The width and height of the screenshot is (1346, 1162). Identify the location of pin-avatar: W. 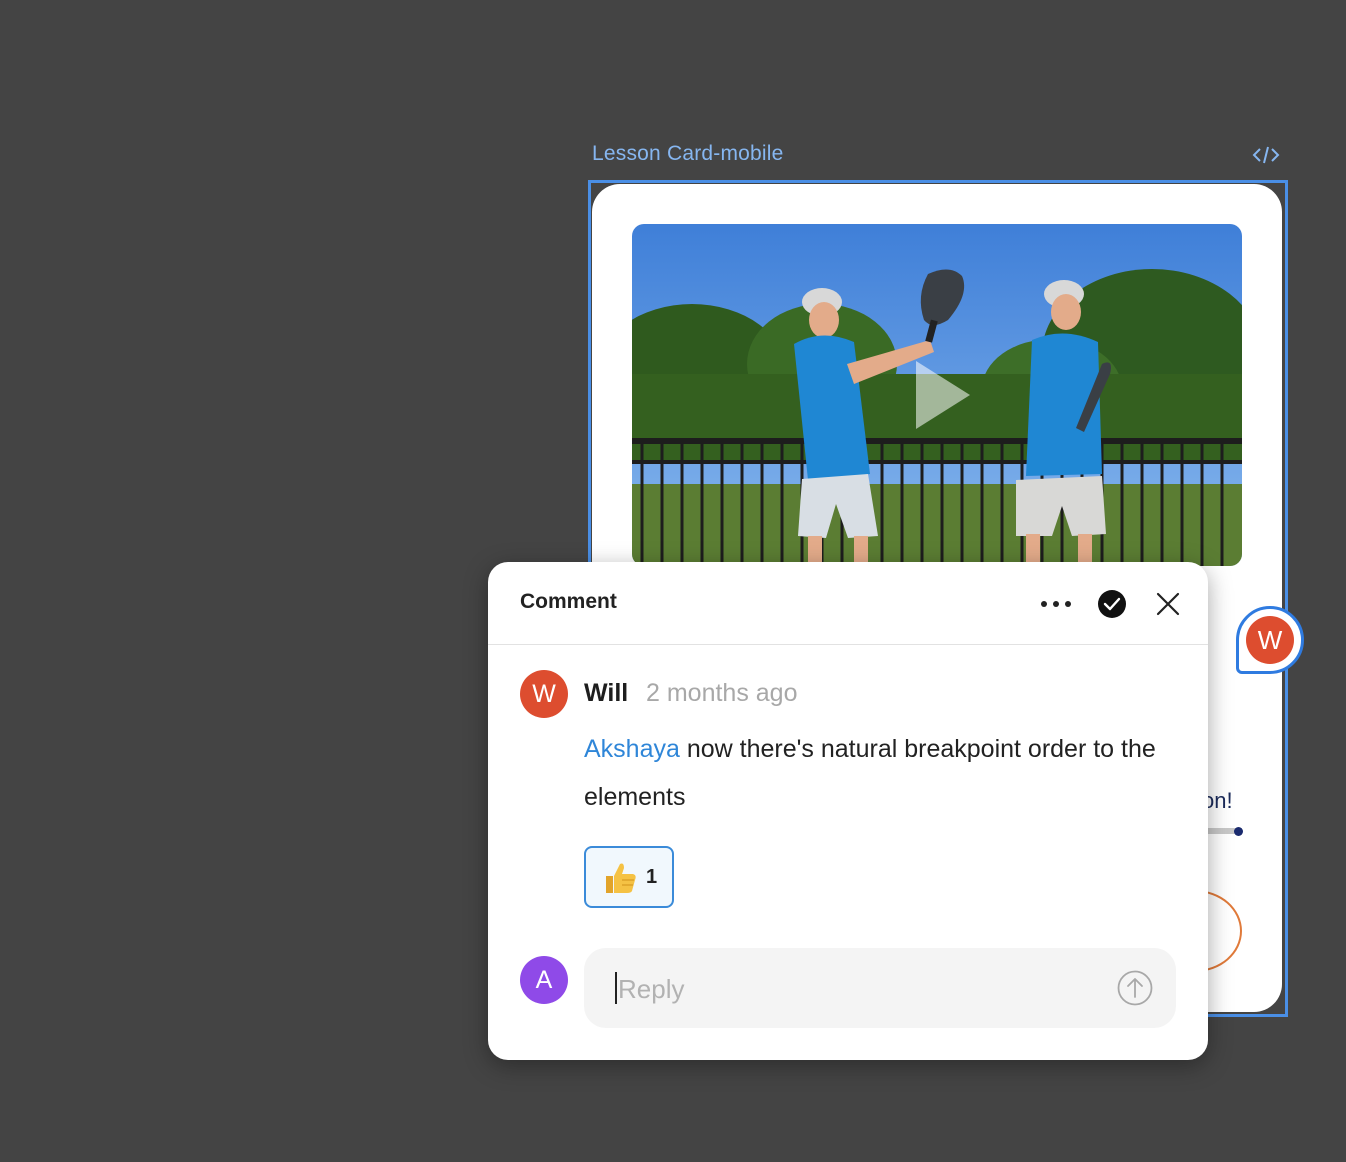
(1270, 640).